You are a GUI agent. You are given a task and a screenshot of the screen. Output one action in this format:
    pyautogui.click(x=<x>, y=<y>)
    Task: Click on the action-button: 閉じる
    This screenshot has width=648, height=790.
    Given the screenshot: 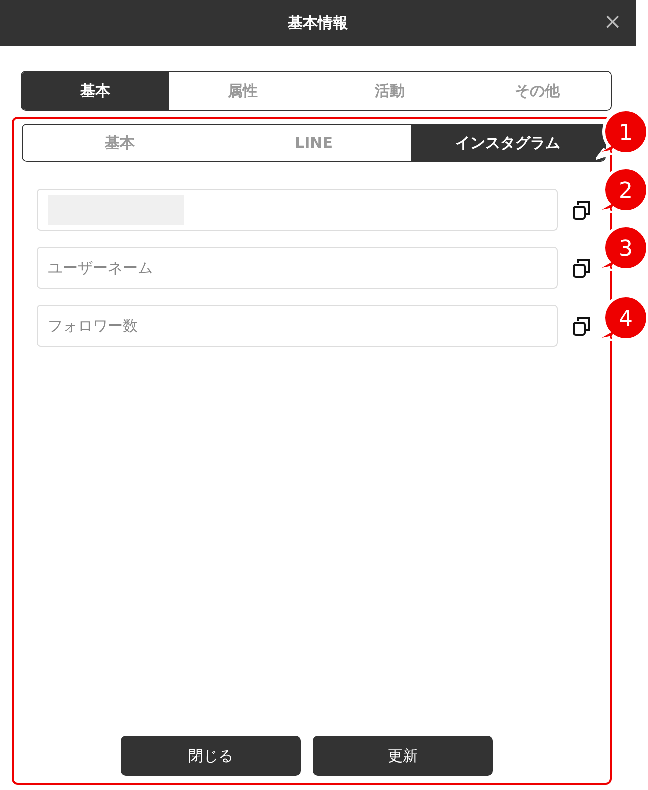 What is the action you would take?
    pyautogui.click(x=211, y=756)
    